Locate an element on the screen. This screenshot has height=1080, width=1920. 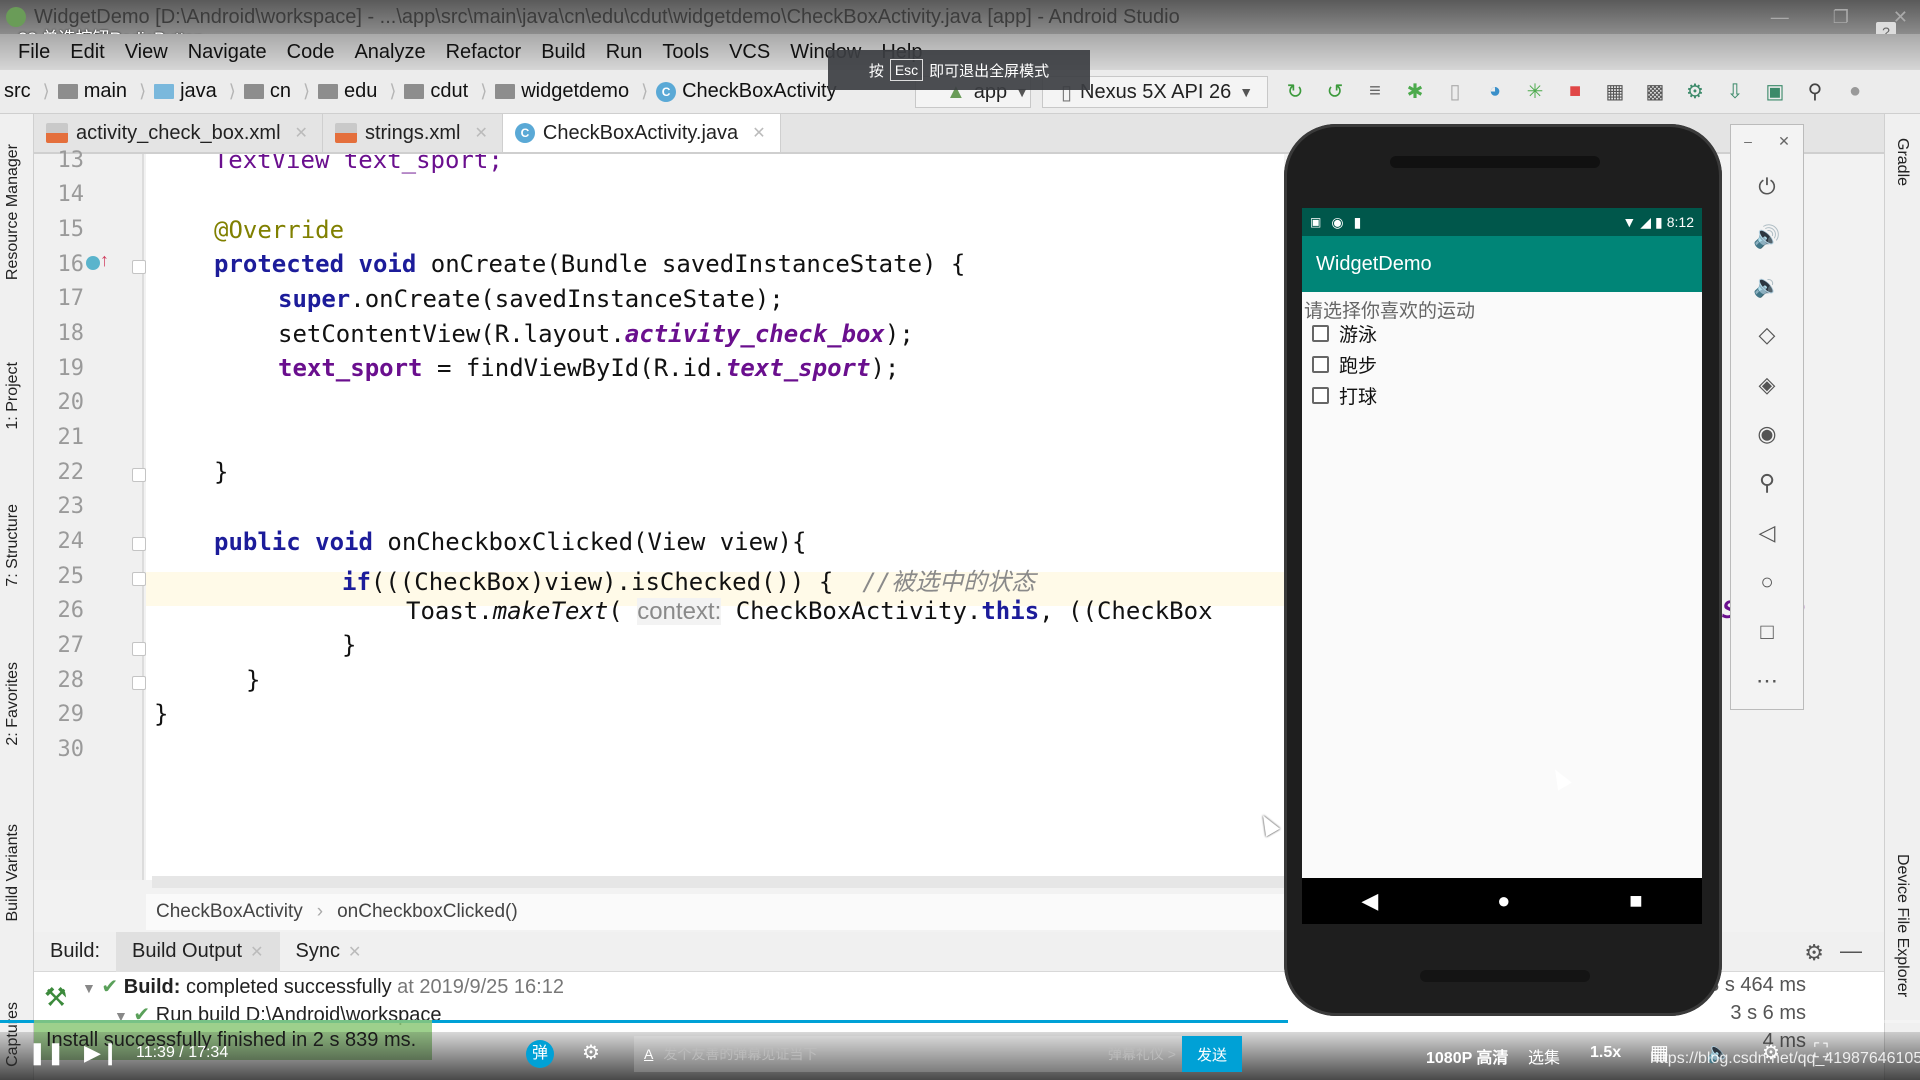
back-icon: ◁ is located at coordinates (1767, 533).